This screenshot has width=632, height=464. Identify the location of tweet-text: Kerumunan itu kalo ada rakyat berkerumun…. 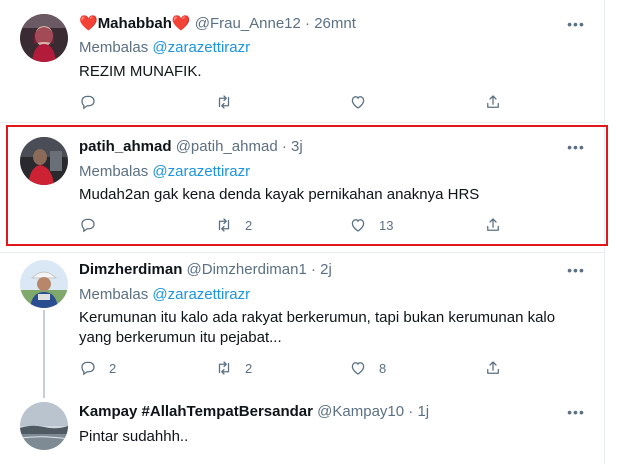
(317, 328).